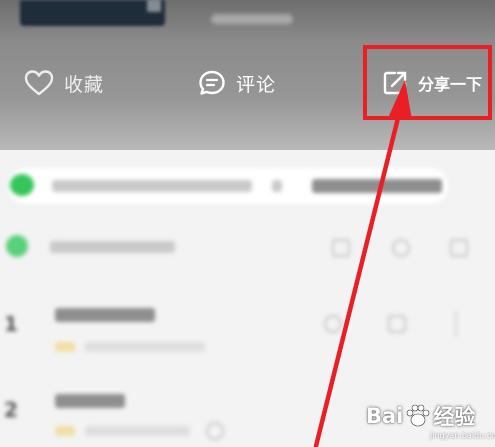 The width and height of the screenshot is (495, 447). Describe the element at coordinates (22, 185) in the screenshot. I see `vip-diamond-icon` at that location.